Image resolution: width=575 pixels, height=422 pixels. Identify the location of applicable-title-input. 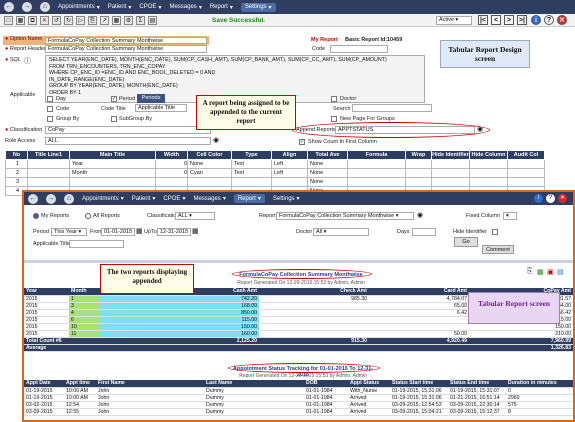
(96, 244).